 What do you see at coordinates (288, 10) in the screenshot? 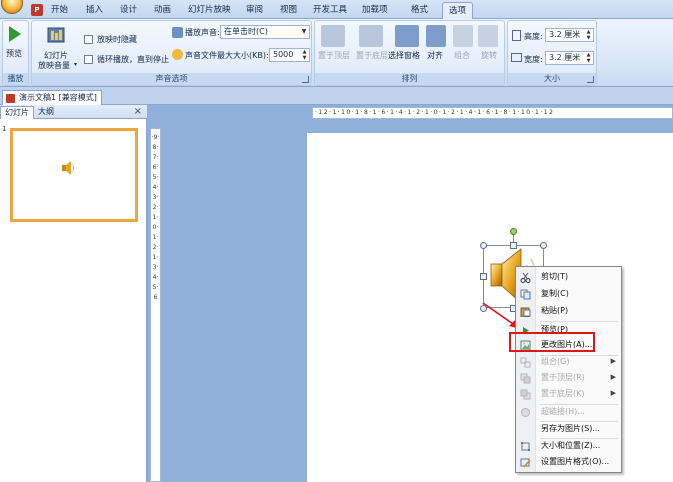
I see `tab-view: 视图` at bounding box center [288, 10].